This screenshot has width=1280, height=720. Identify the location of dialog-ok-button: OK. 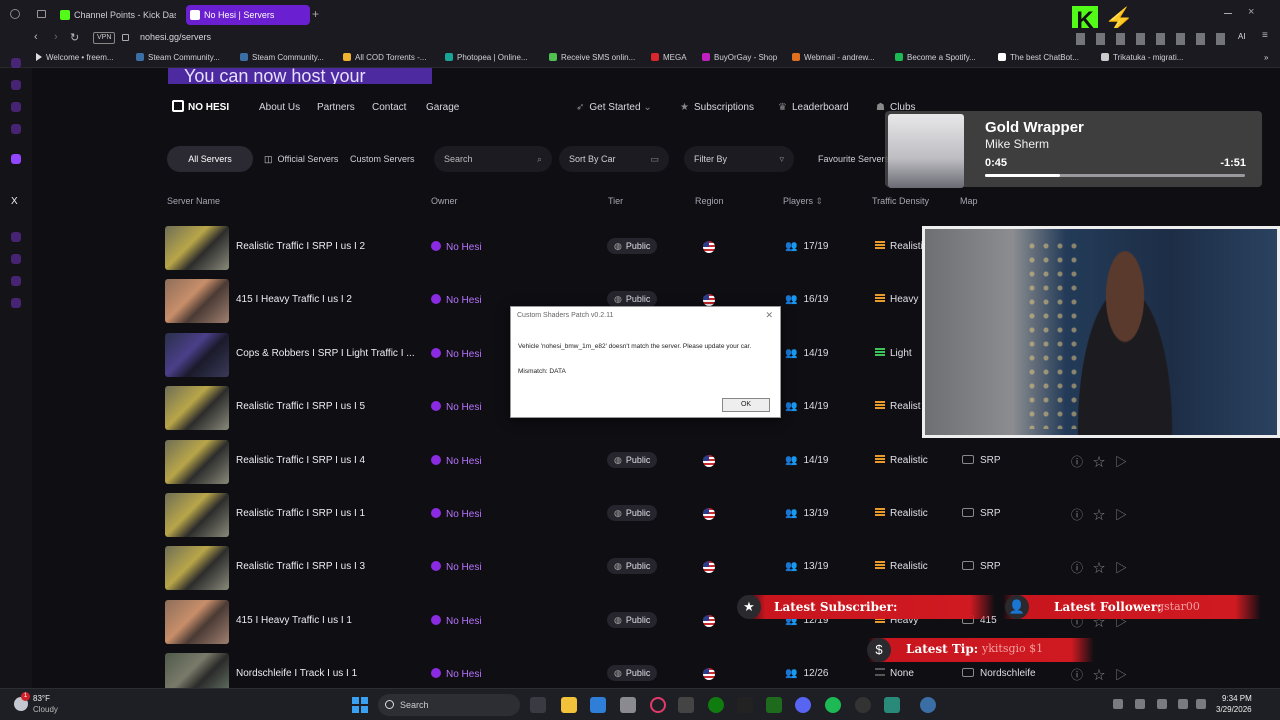
(746, 405).